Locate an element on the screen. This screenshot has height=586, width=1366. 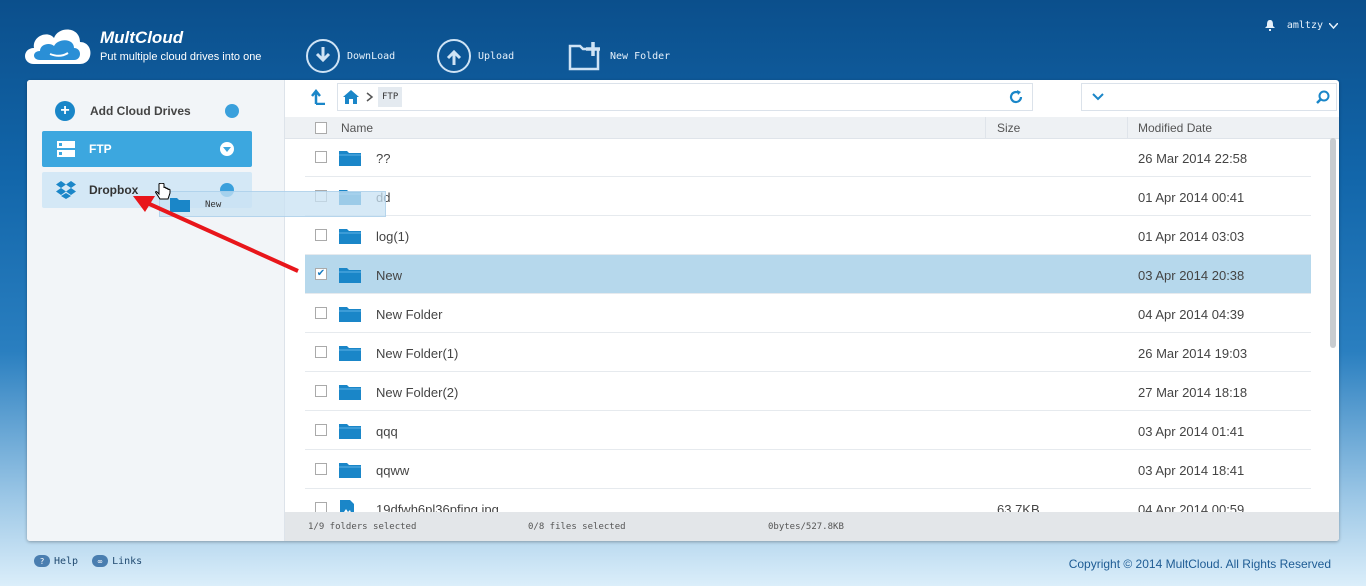
footer-links: ? Help ∞ Links is located at coordinates (88, 561).